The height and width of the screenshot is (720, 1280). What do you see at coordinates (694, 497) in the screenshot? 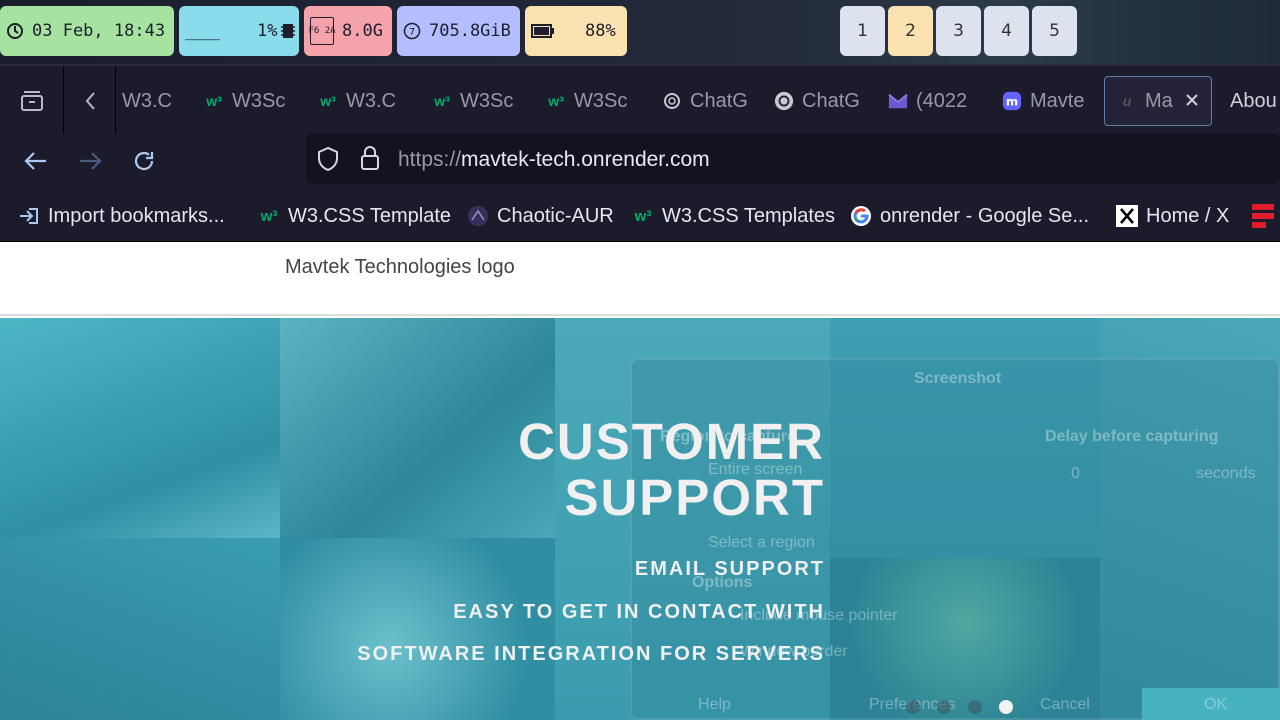
I see `hero-title-line-2: SUPPORT` at bounding box center [694, 497].